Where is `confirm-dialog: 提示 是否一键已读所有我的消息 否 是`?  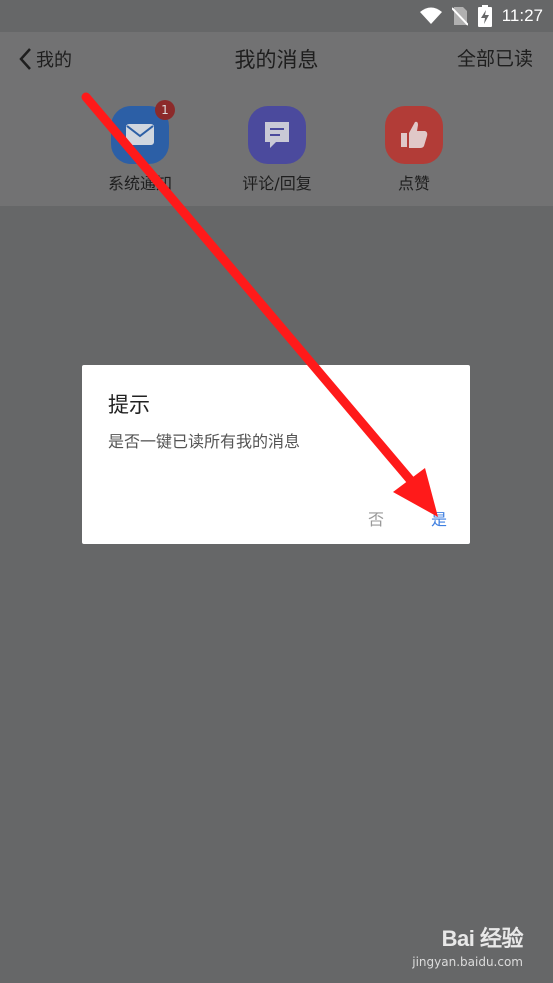 confirm-dialog: 提示 是否一键已读所有我的消息 否 是 is located at coordinates (276, 454).